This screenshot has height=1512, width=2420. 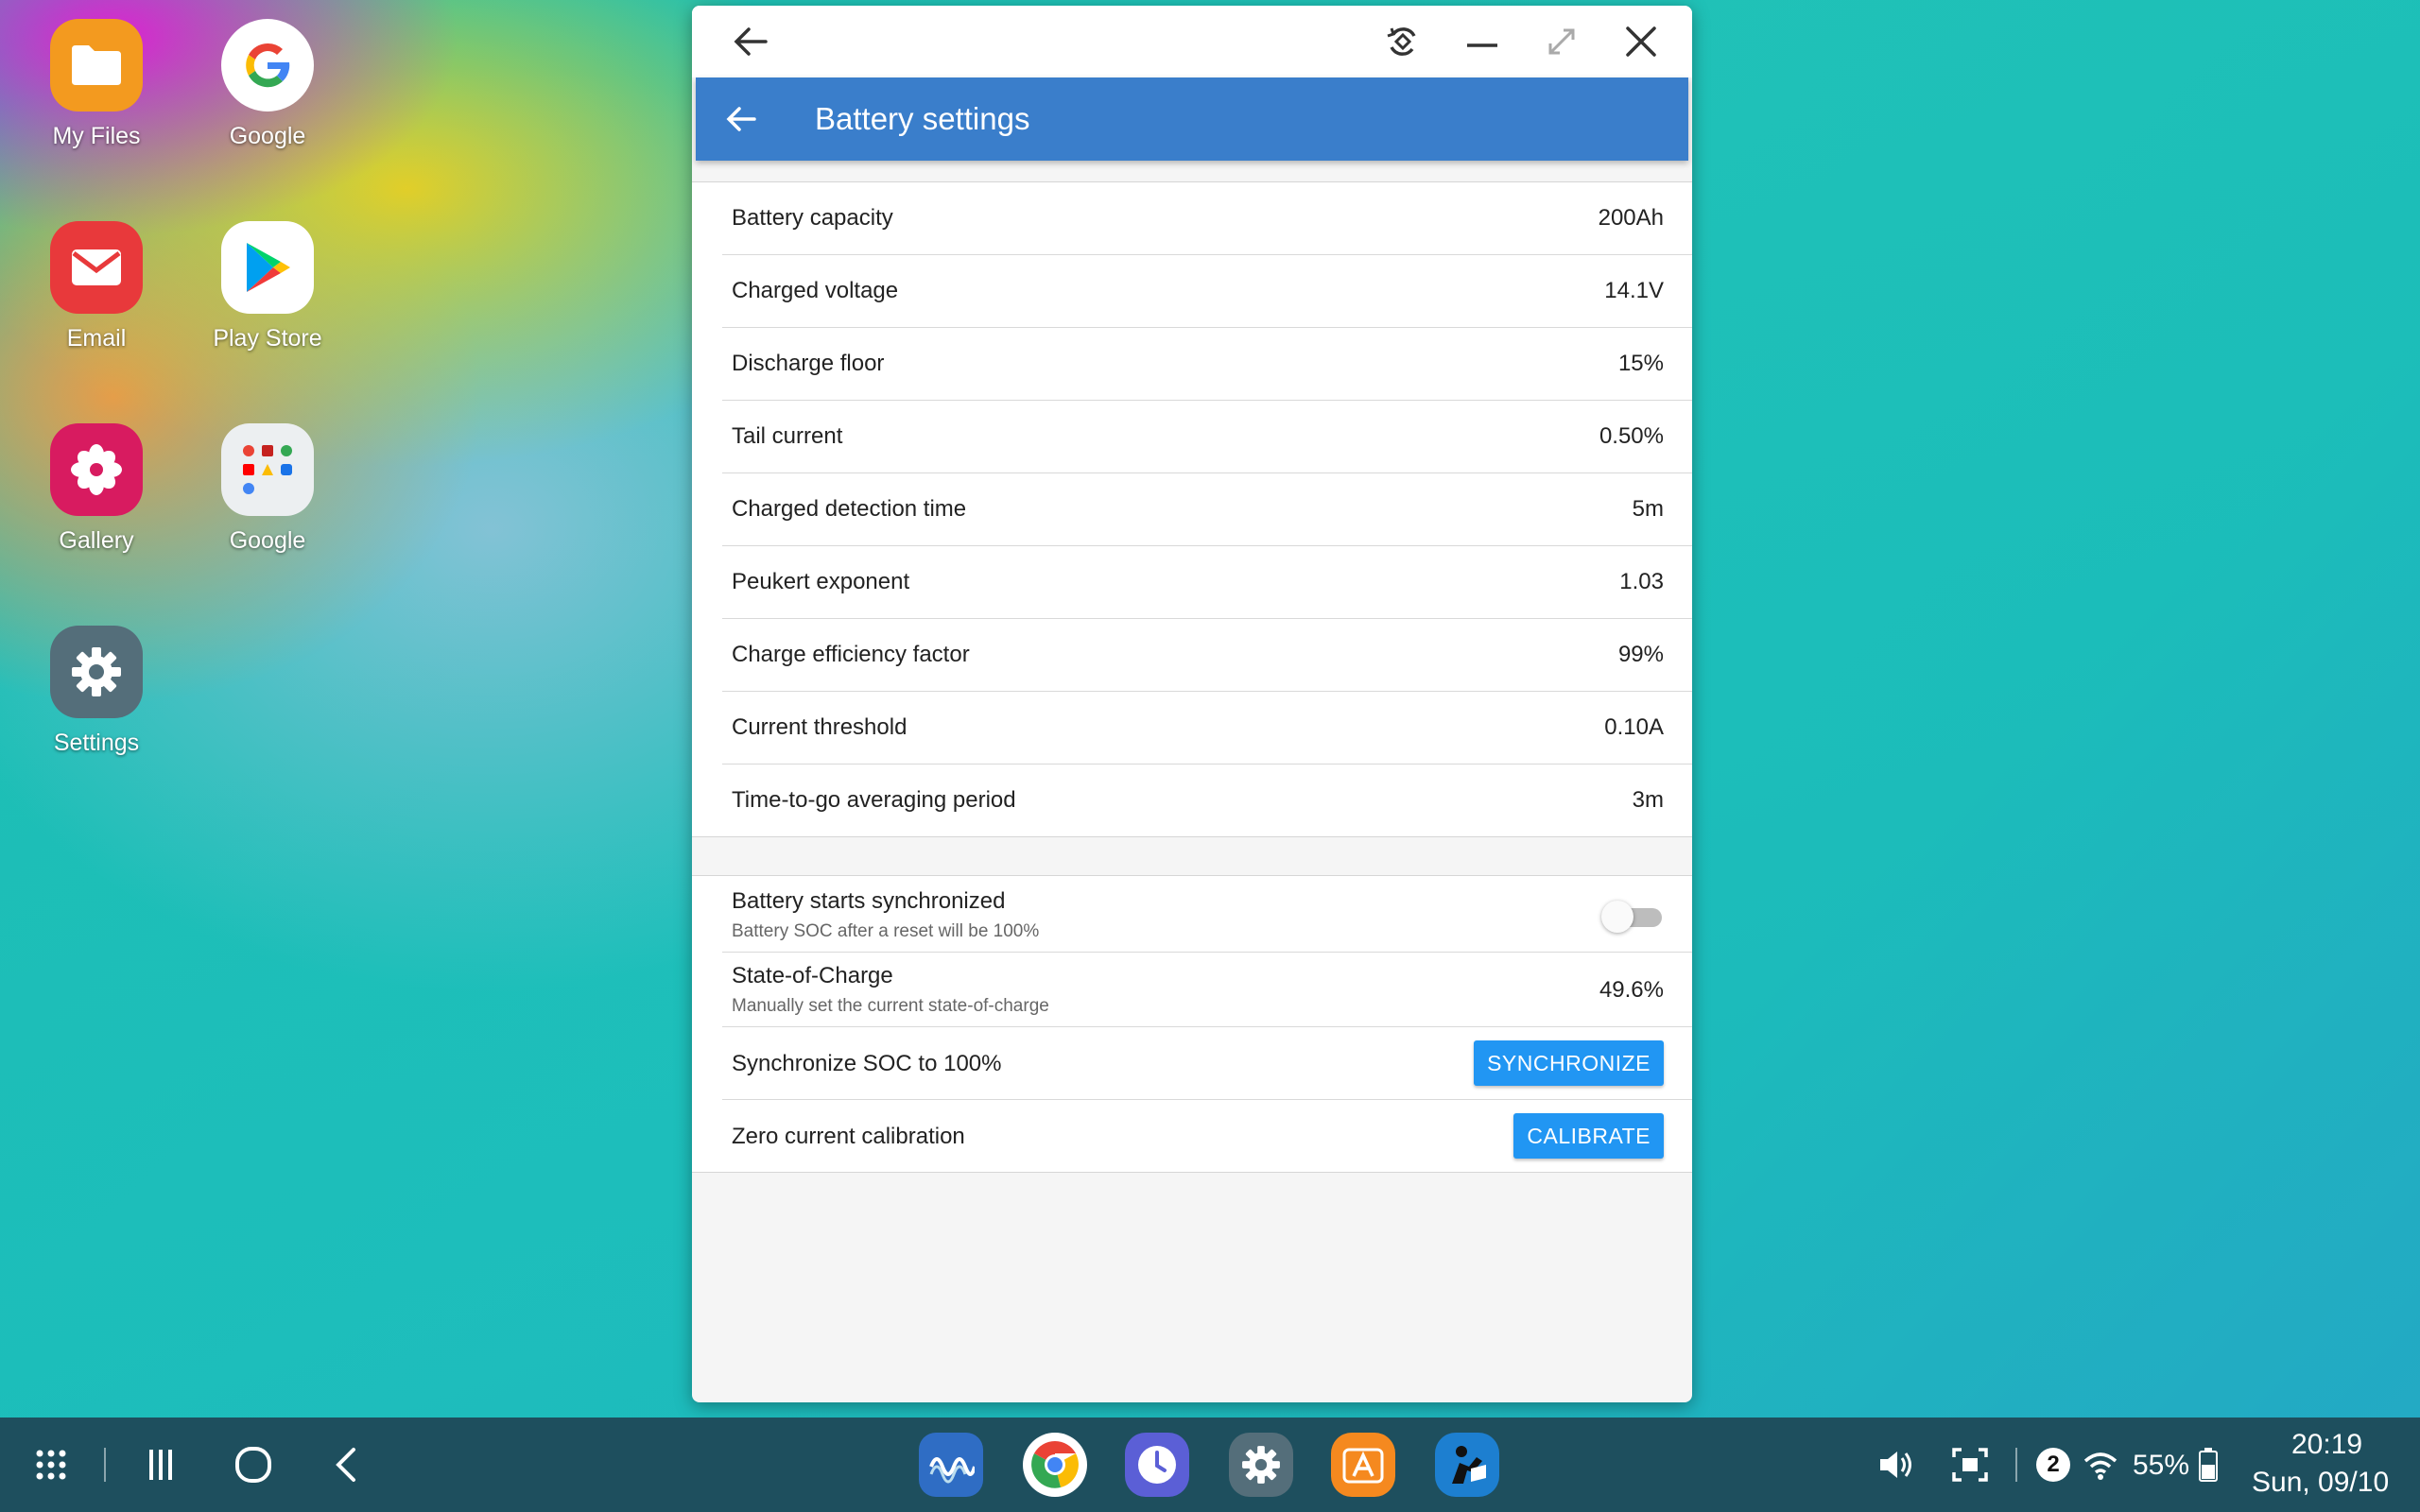 I want to click on app-folder-icon, so click(x=267, y=469).